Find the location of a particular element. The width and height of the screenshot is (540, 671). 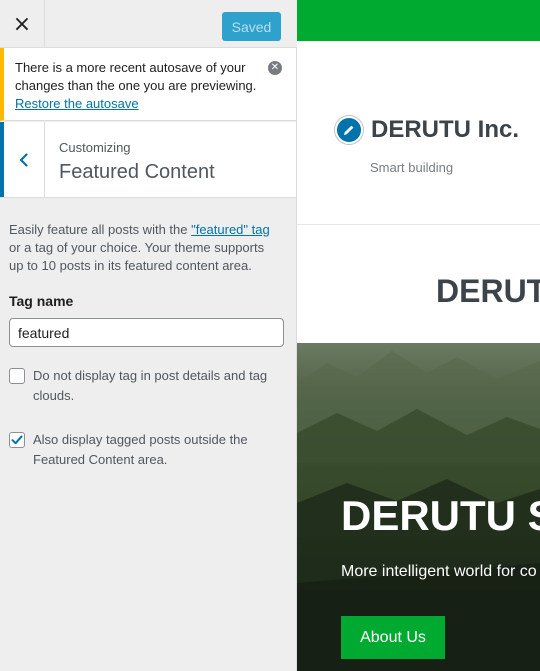

back-button is located at coordinates (22, 159).